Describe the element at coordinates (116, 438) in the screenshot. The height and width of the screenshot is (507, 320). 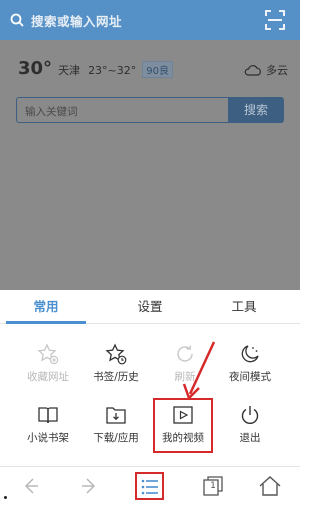
I see `menu-item-label: 下载/应用` at that location.